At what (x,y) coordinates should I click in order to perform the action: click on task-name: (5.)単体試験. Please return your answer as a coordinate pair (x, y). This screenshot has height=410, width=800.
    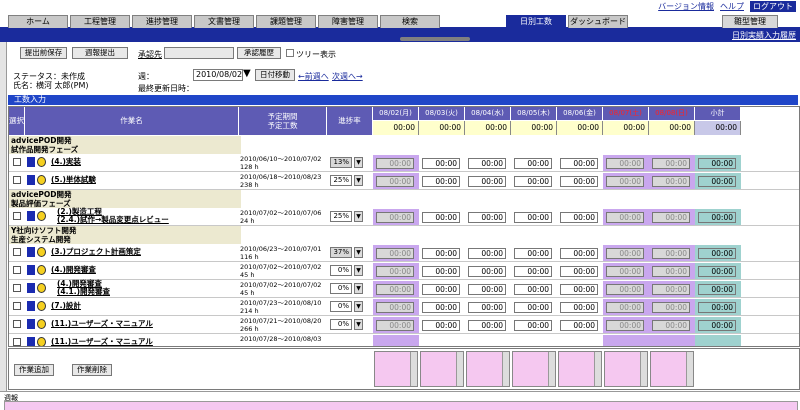
    Looking at the image, I should click on (73, 180).